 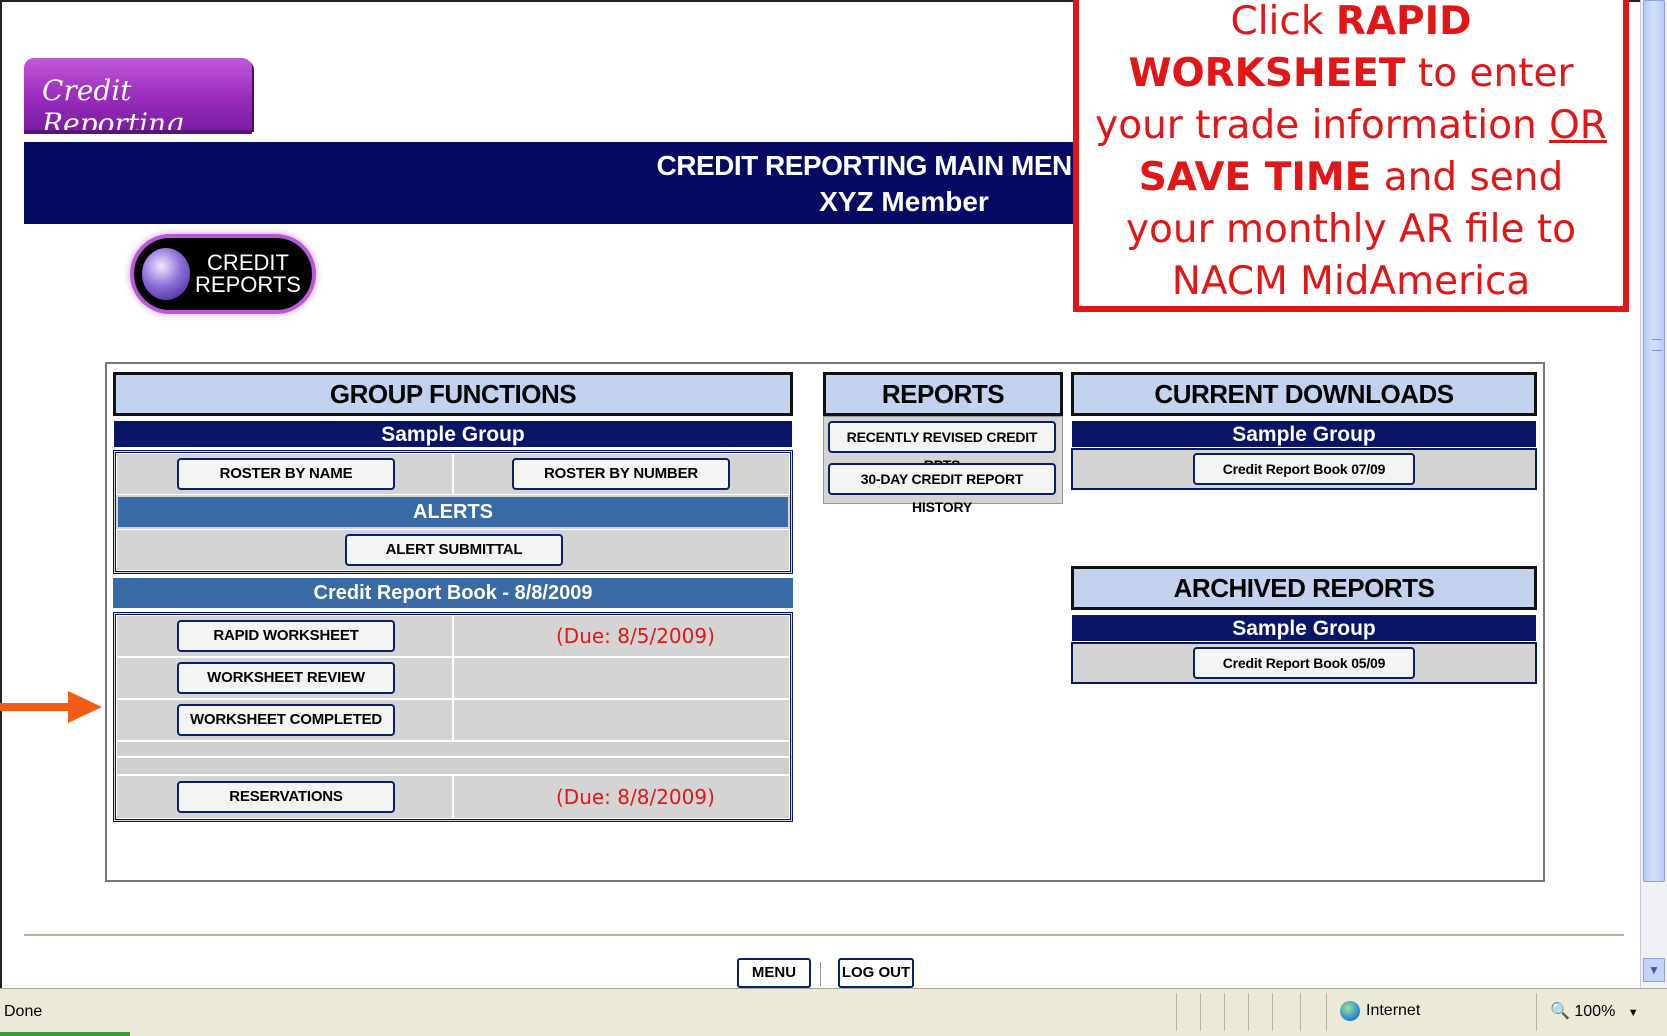 What do you see at coordinates (1654, 441) in the screenshot?
I see `scrollbar-thumb` at bounding box center [1654, 441].